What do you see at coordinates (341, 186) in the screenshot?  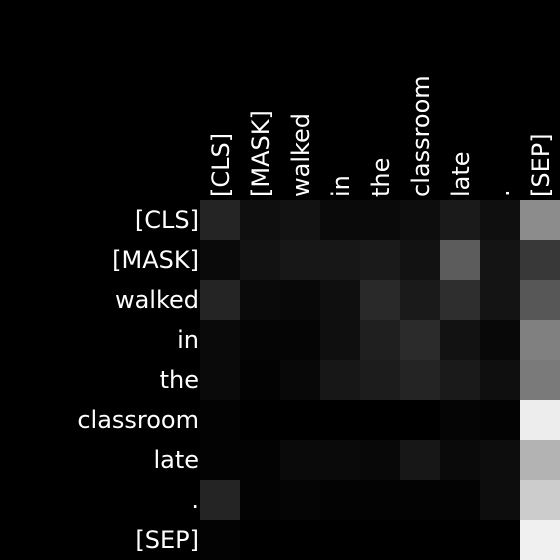 I see `x-tick-label: in` at bounding box center [341, 186].